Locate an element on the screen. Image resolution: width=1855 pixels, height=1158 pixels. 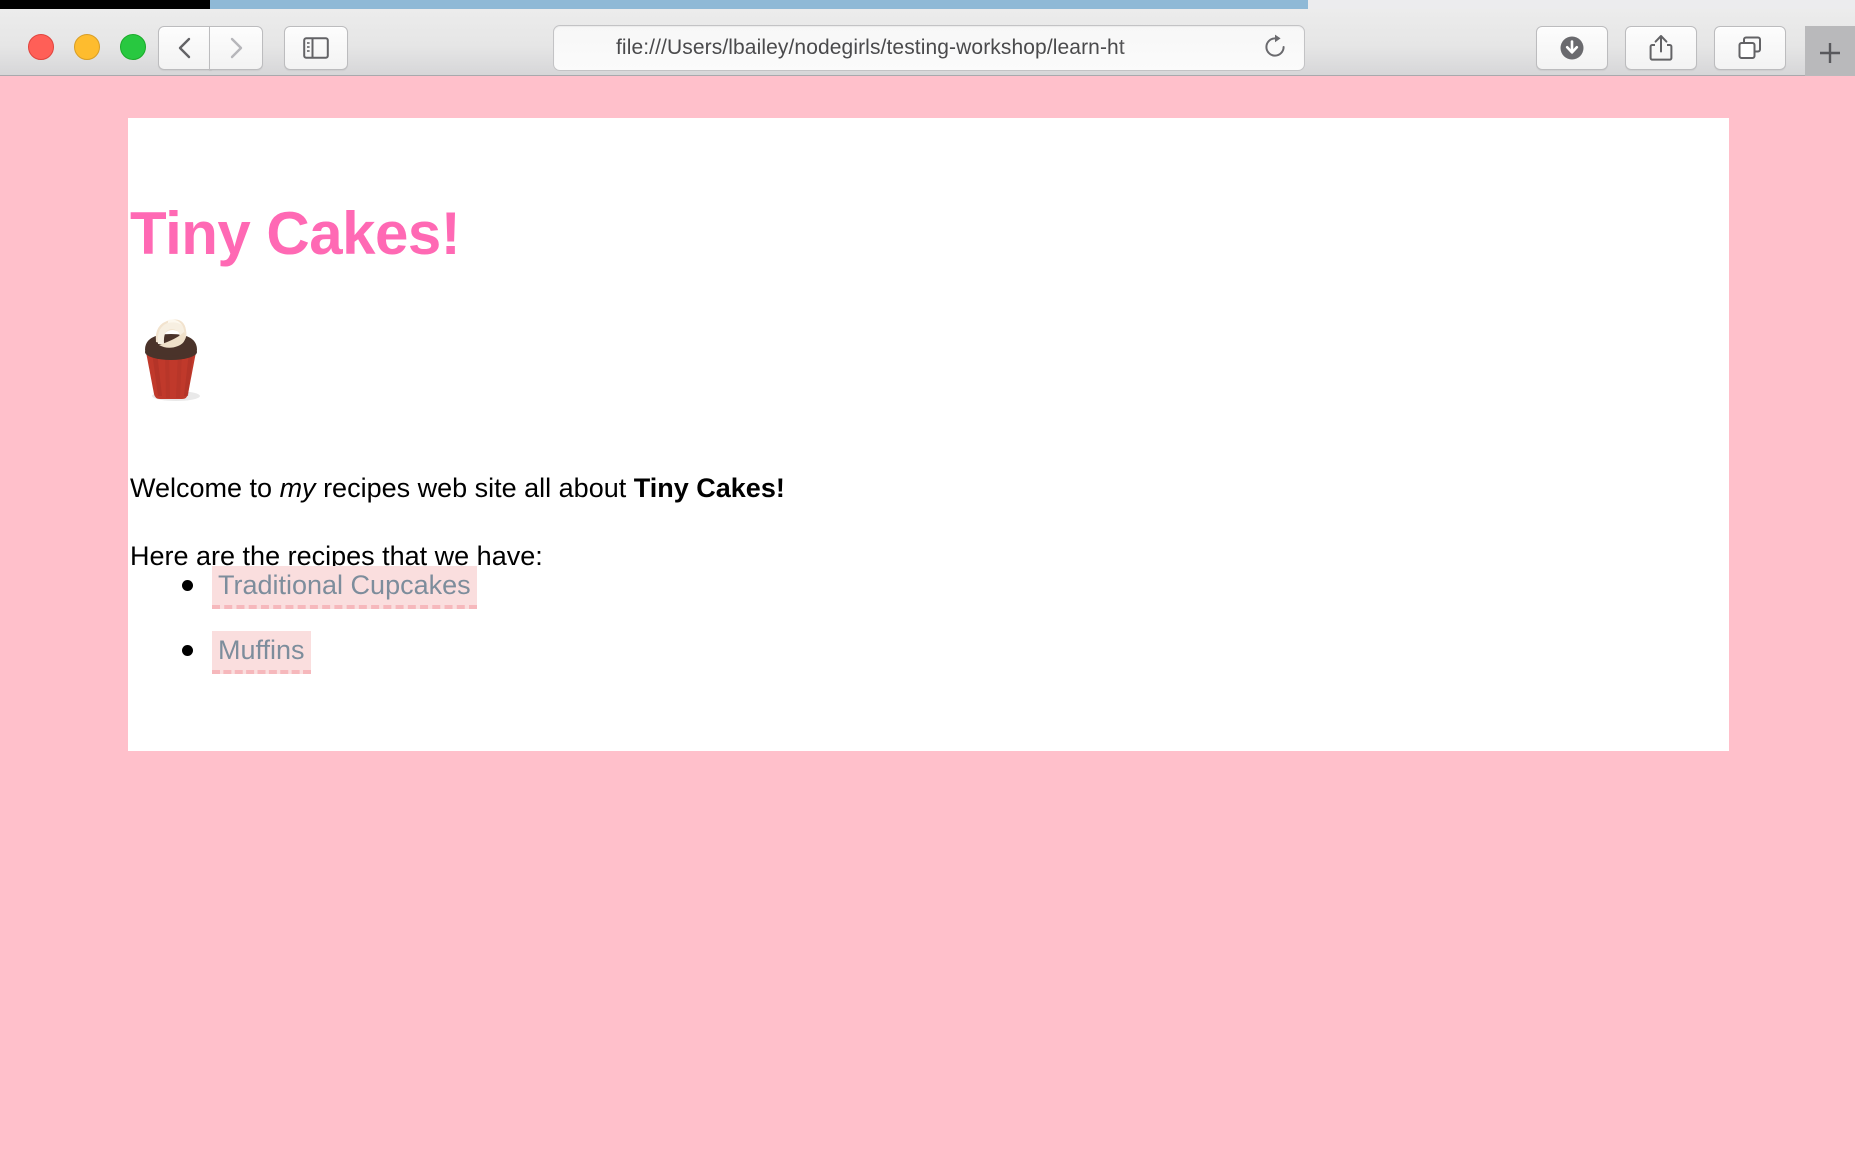
cupcake-image is located at coordinates (171, 355).